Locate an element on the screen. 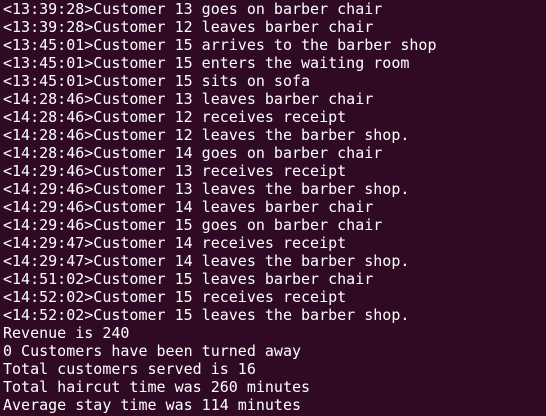 Image resolution: width=546 pixels, height=416 pixels. log-line: <14:52:02>Customer 15 receives receipt is located at coordinates (175, 297).